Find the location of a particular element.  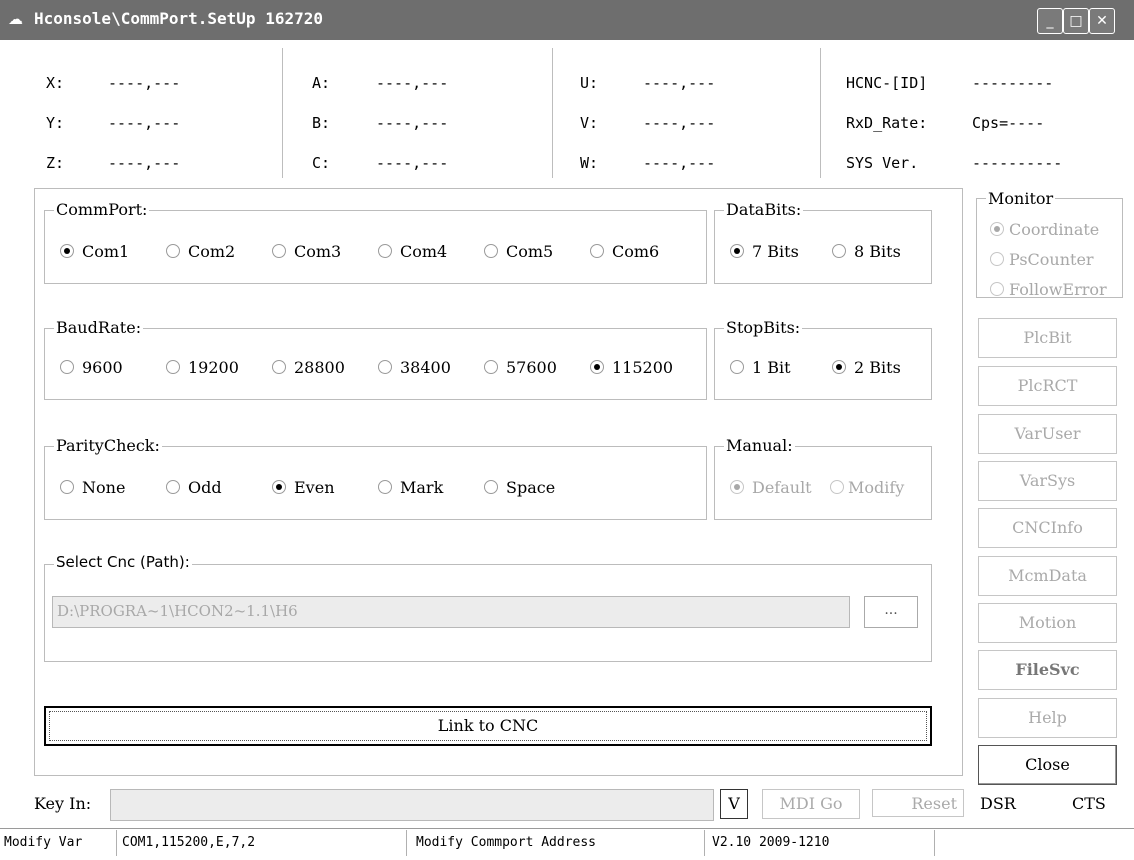

status-port: COM1,115200,E,7,2 is located at coordinates (262, 843).